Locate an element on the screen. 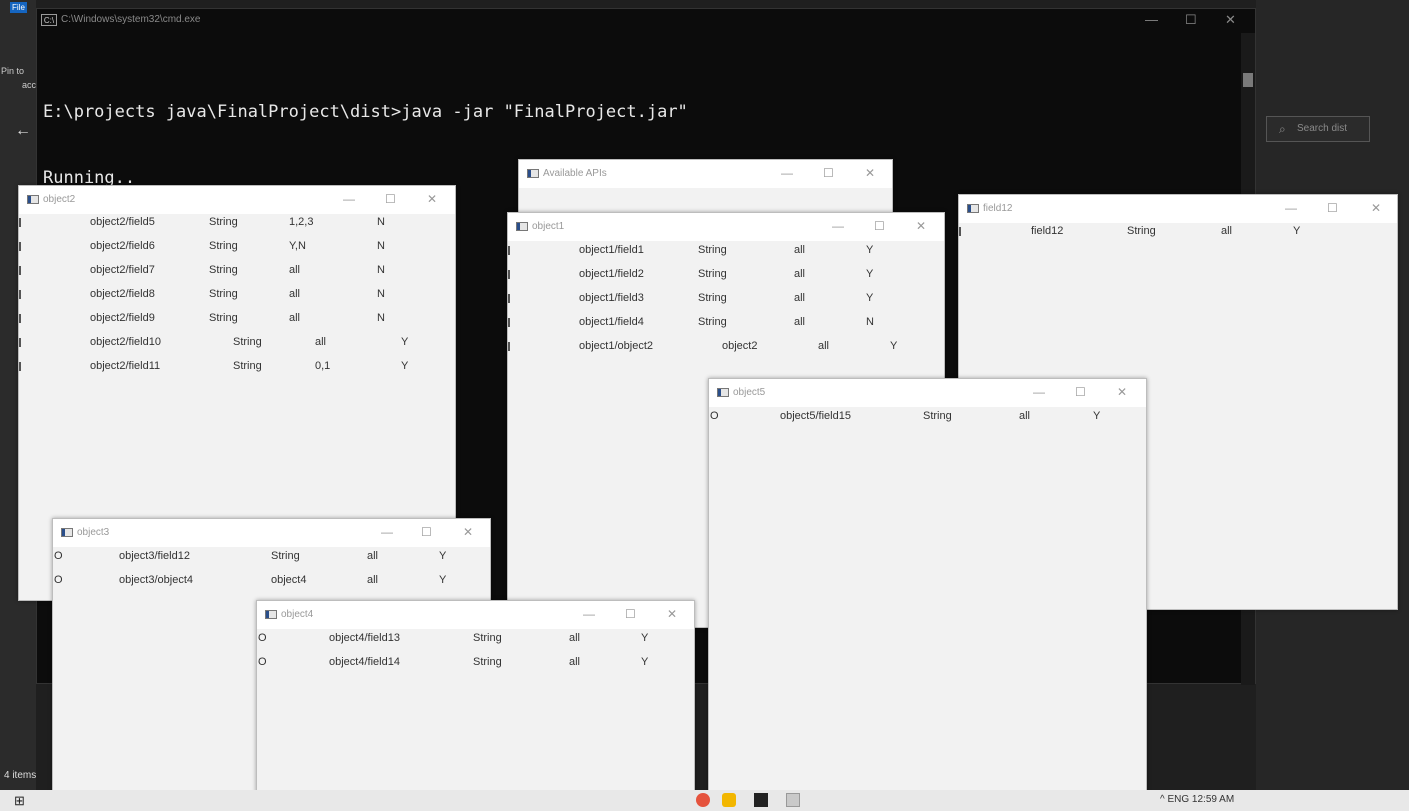 The height and width of the screenshot is (811, 1409). search-dist-input: ⌕ Search dist is located at coordinates (1318, 129).